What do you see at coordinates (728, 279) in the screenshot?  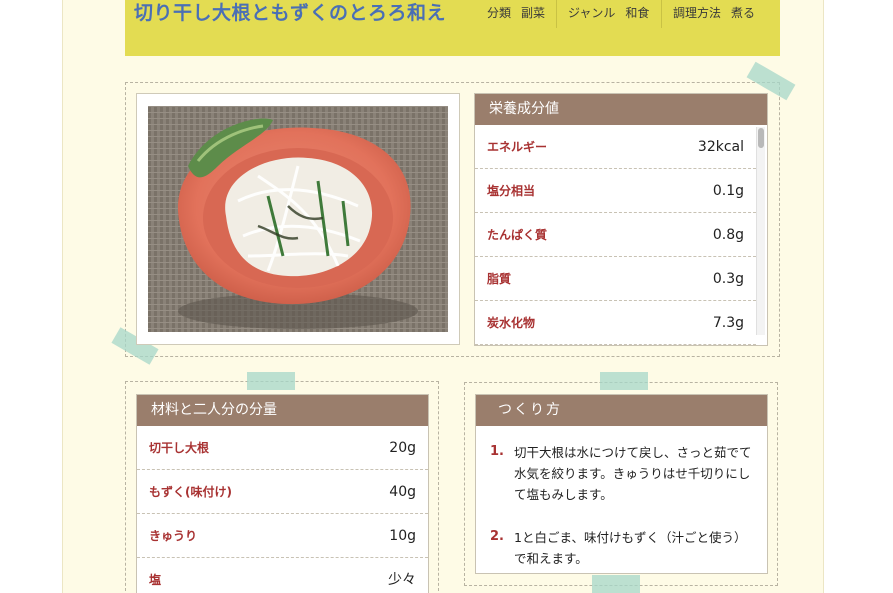 I see `nutrition-value: 0.3g` at bounding box center [728, 279].